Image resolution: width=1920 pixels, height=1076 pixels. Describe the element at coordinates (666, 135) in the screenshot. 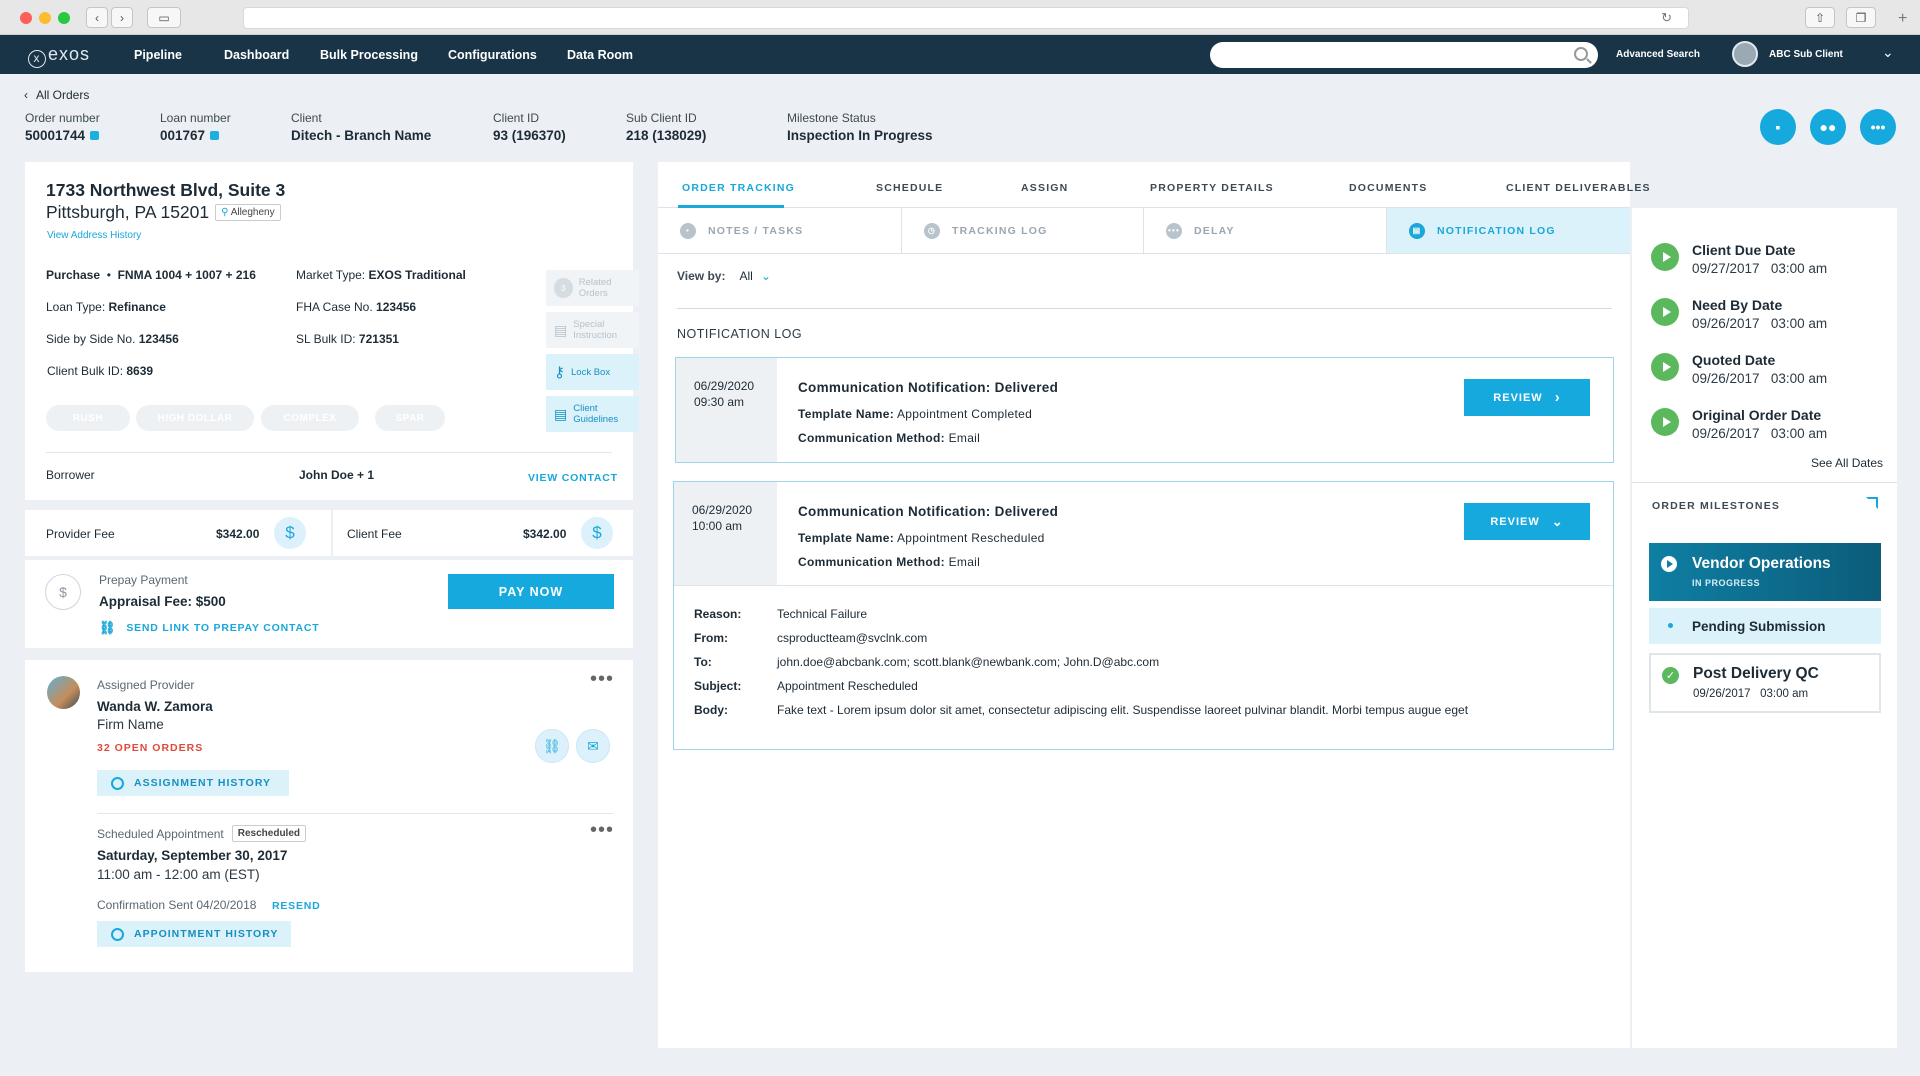

I see `sub-client-id-value: 218 (138029)` at that location.